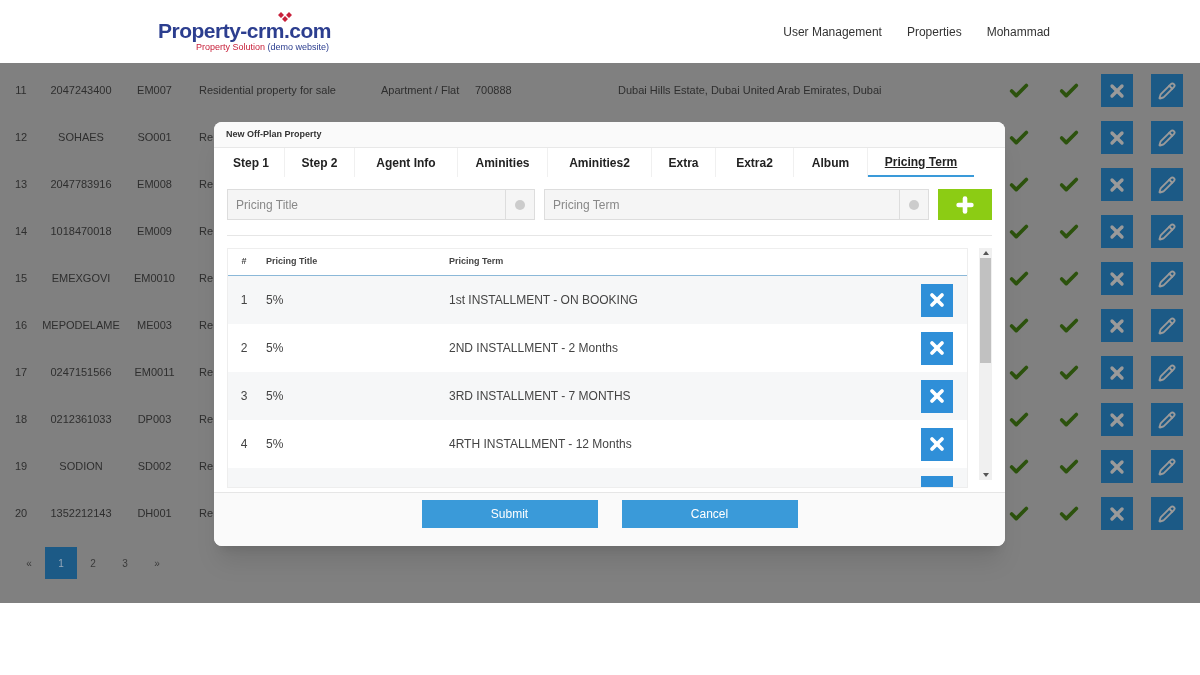  I want to click on scroll-up-icon, so click(985, 253).